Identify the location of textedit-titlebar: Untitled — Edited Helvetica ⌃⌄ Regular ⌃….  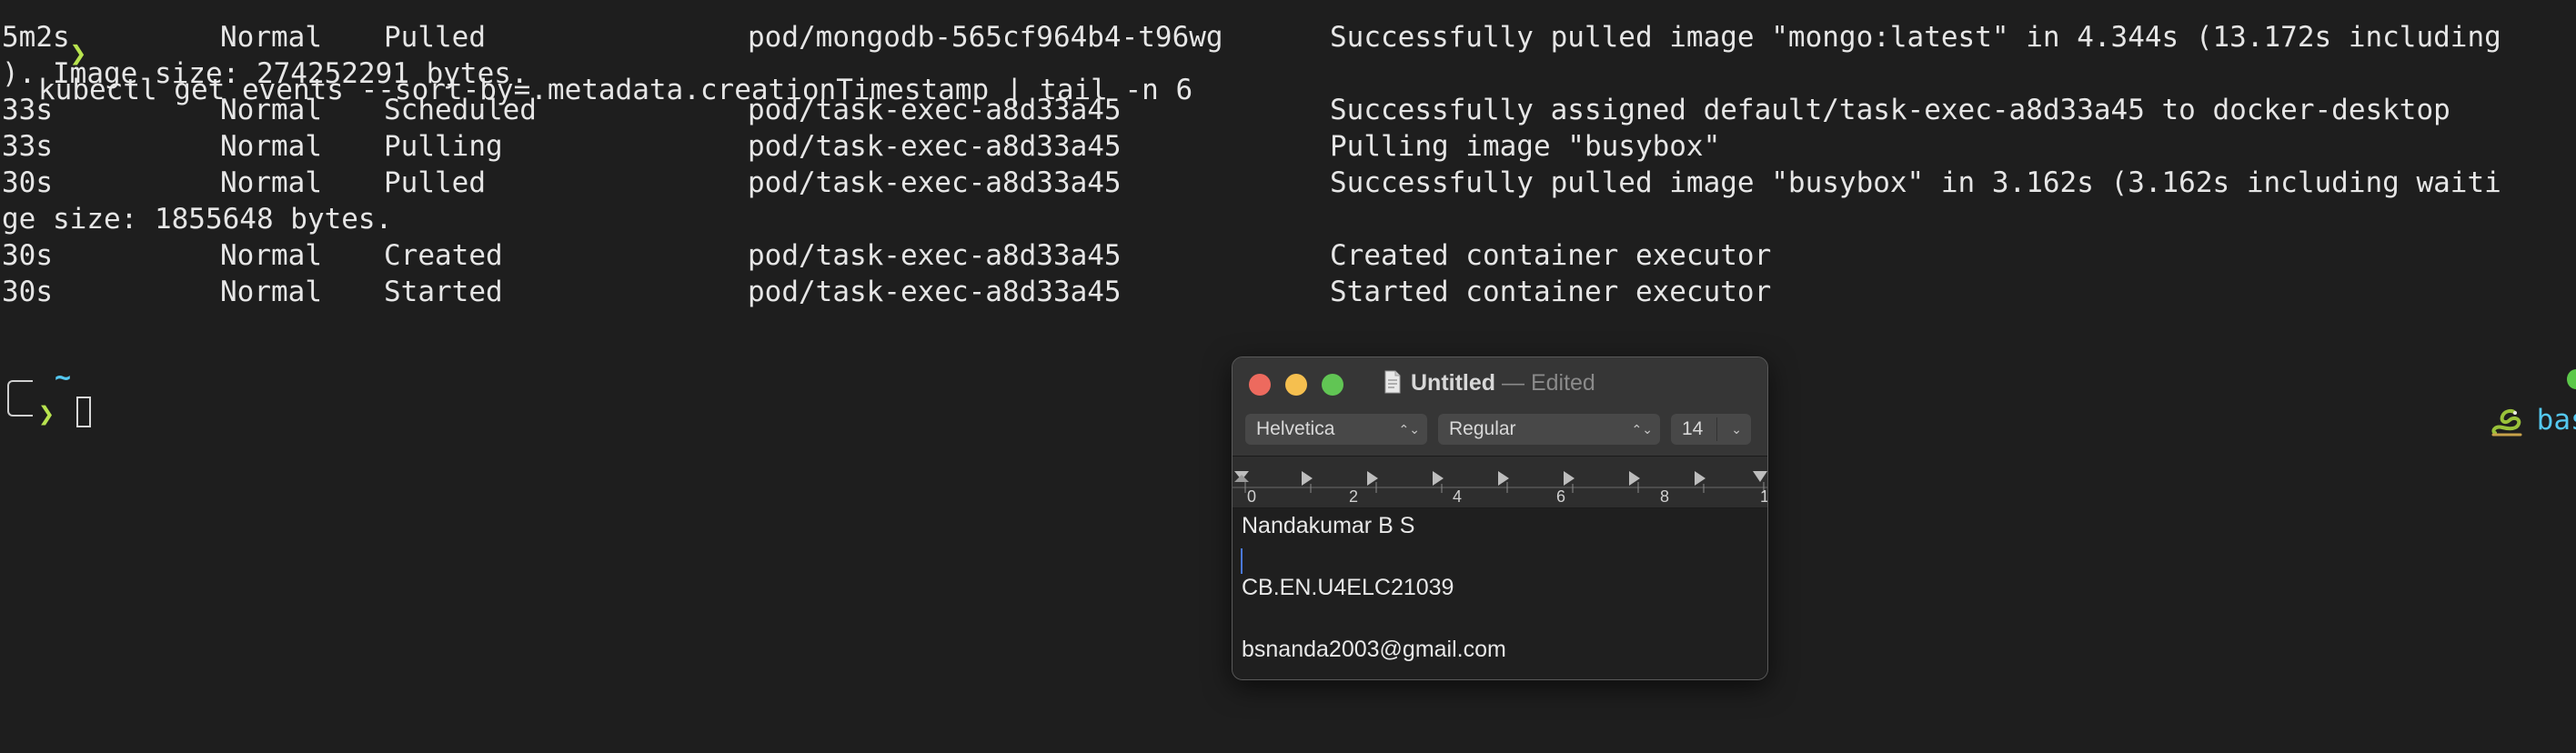
(1500, 407).